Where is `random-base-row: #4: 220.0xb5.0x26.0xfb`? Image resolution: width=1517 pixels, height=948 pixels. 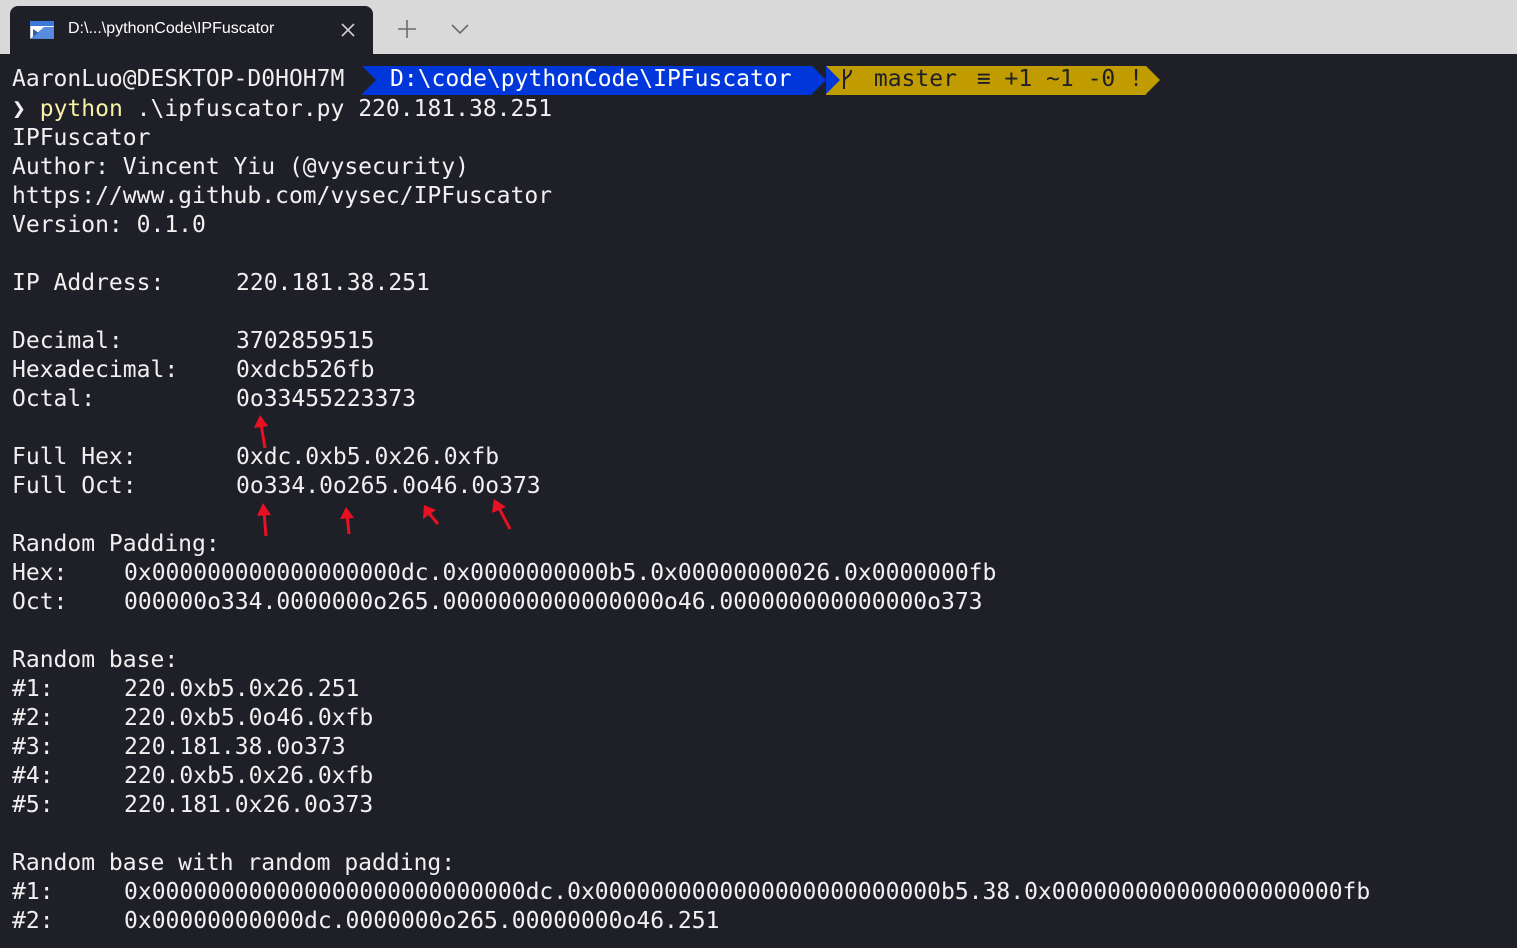 random-base-row: #4: 220.0xb5.0x26.0xfb is located at coordinates (282, 777).